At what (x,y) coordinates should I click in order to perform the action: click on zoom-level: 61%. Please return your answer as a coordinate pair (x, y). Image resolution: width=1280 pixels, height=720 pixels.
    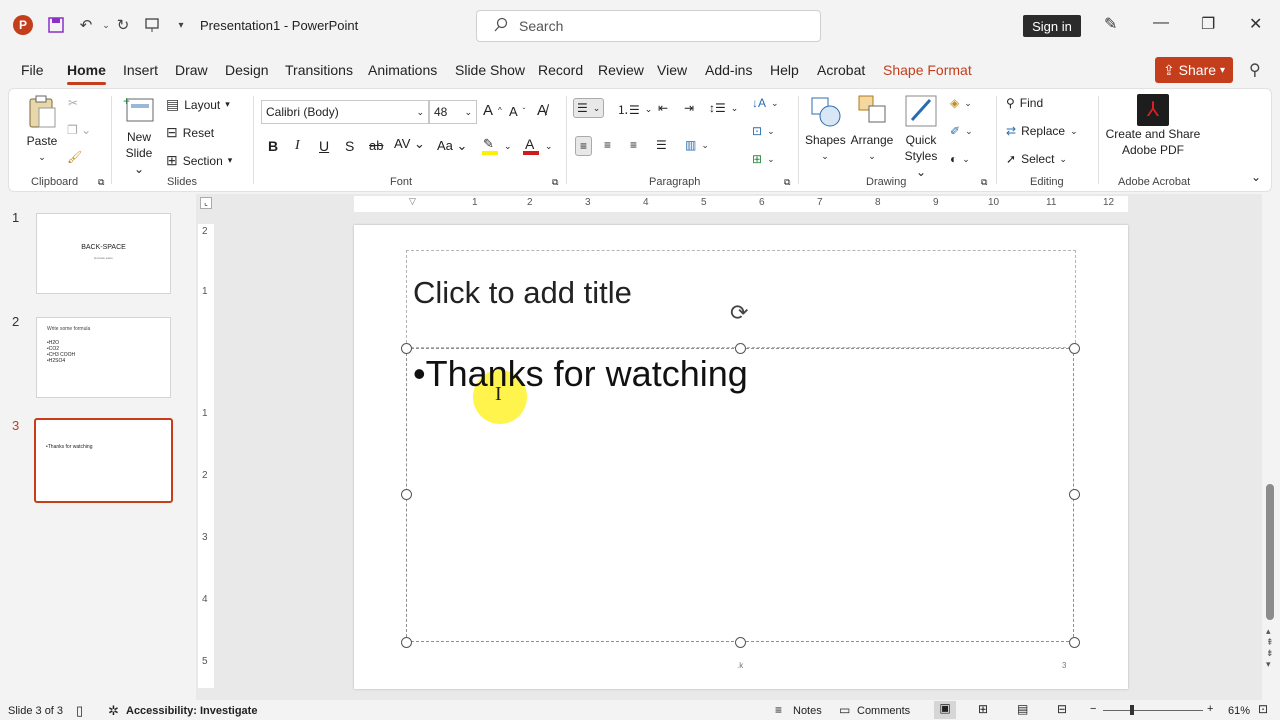
    Looking at the image, I should click on (1239, 711).